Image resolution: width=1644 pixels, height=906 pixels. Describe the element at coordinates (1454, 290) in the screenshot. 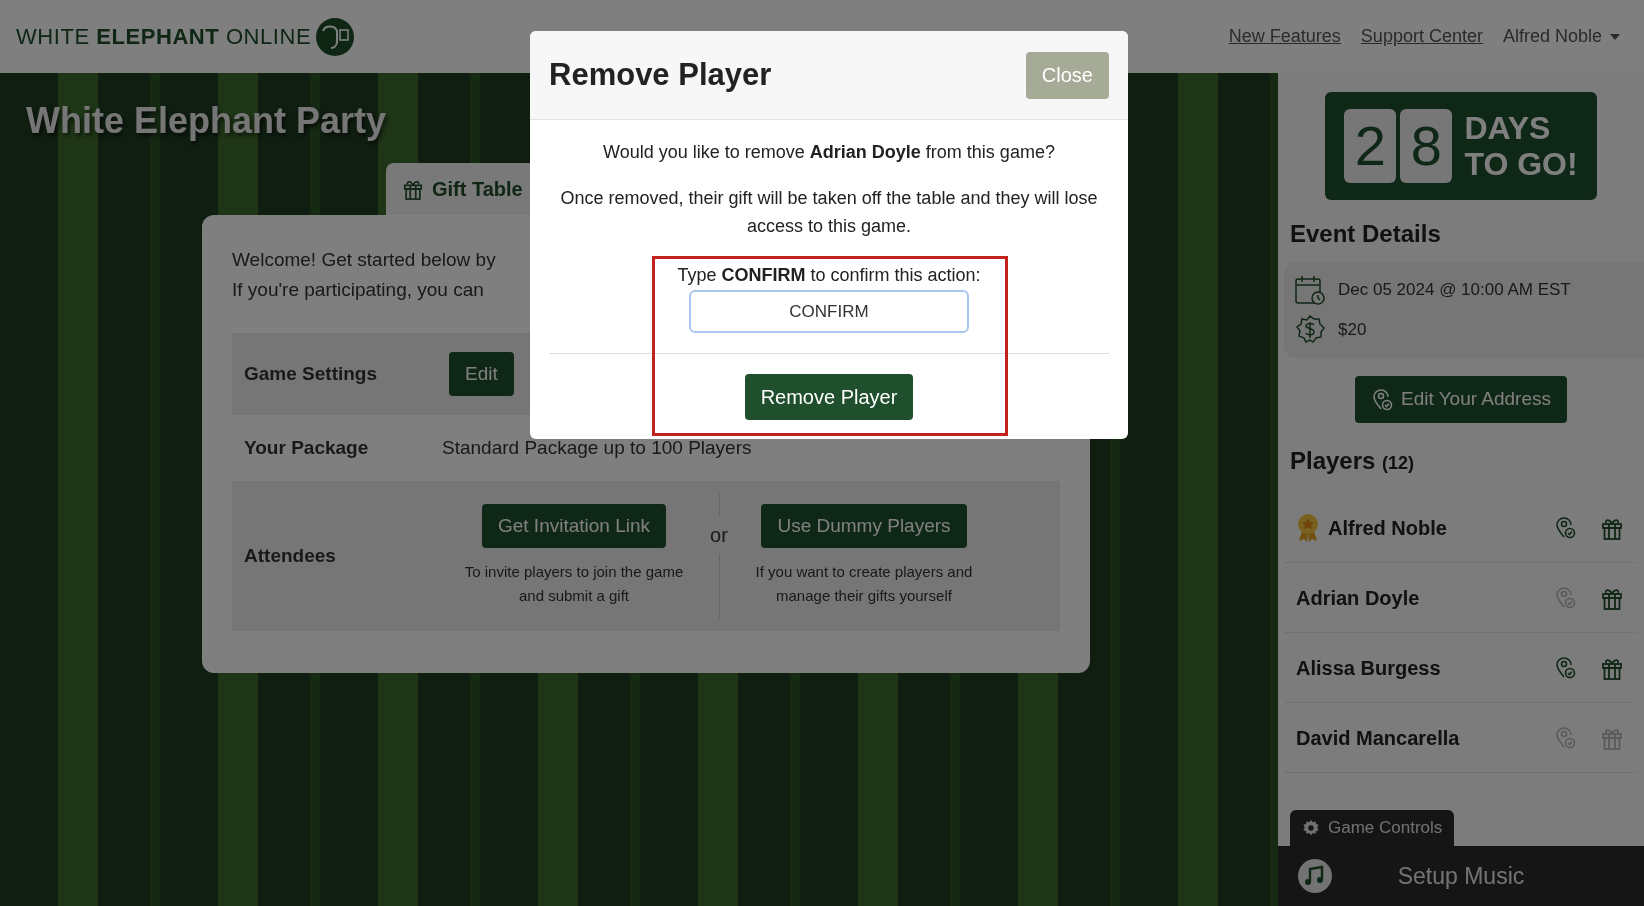

I see `event-date: Dec 05 2024 @ 10:00 AM EST` at that location.